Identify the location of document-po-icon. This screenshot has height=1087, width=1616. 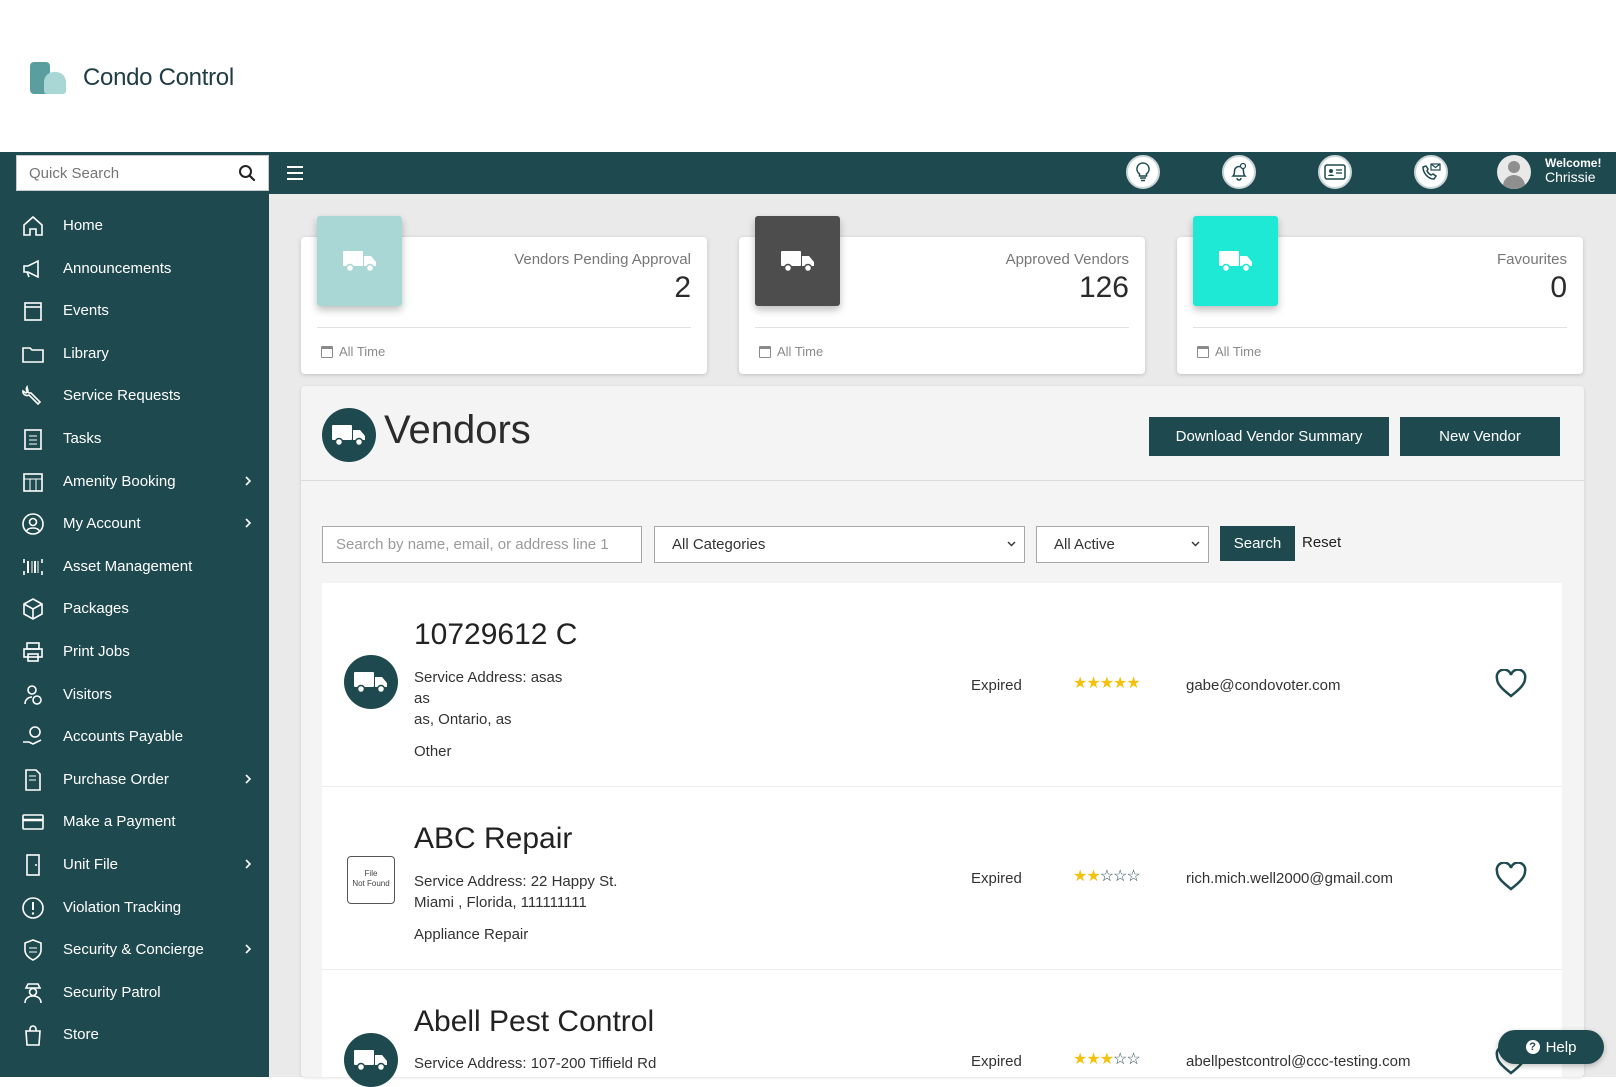
(33, 779).